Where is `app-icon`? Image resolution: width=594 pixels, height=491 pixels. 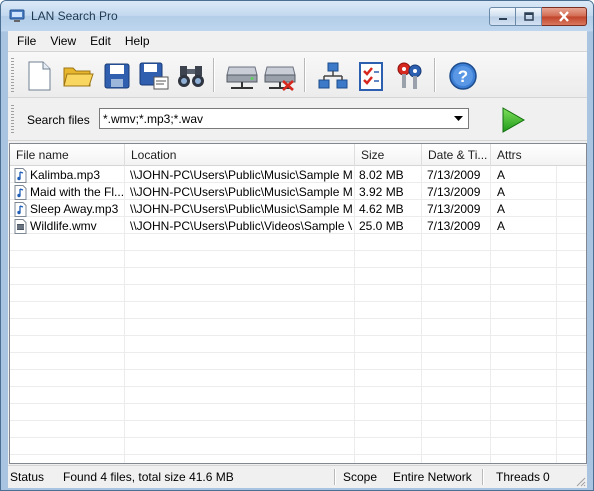 app-icon is located at coordinates (17, 15).